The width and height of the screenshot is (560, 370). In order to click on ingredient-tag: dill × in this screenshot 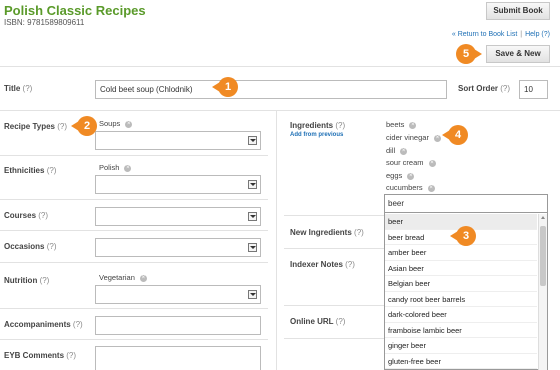, I will do `click(397, 150)`.